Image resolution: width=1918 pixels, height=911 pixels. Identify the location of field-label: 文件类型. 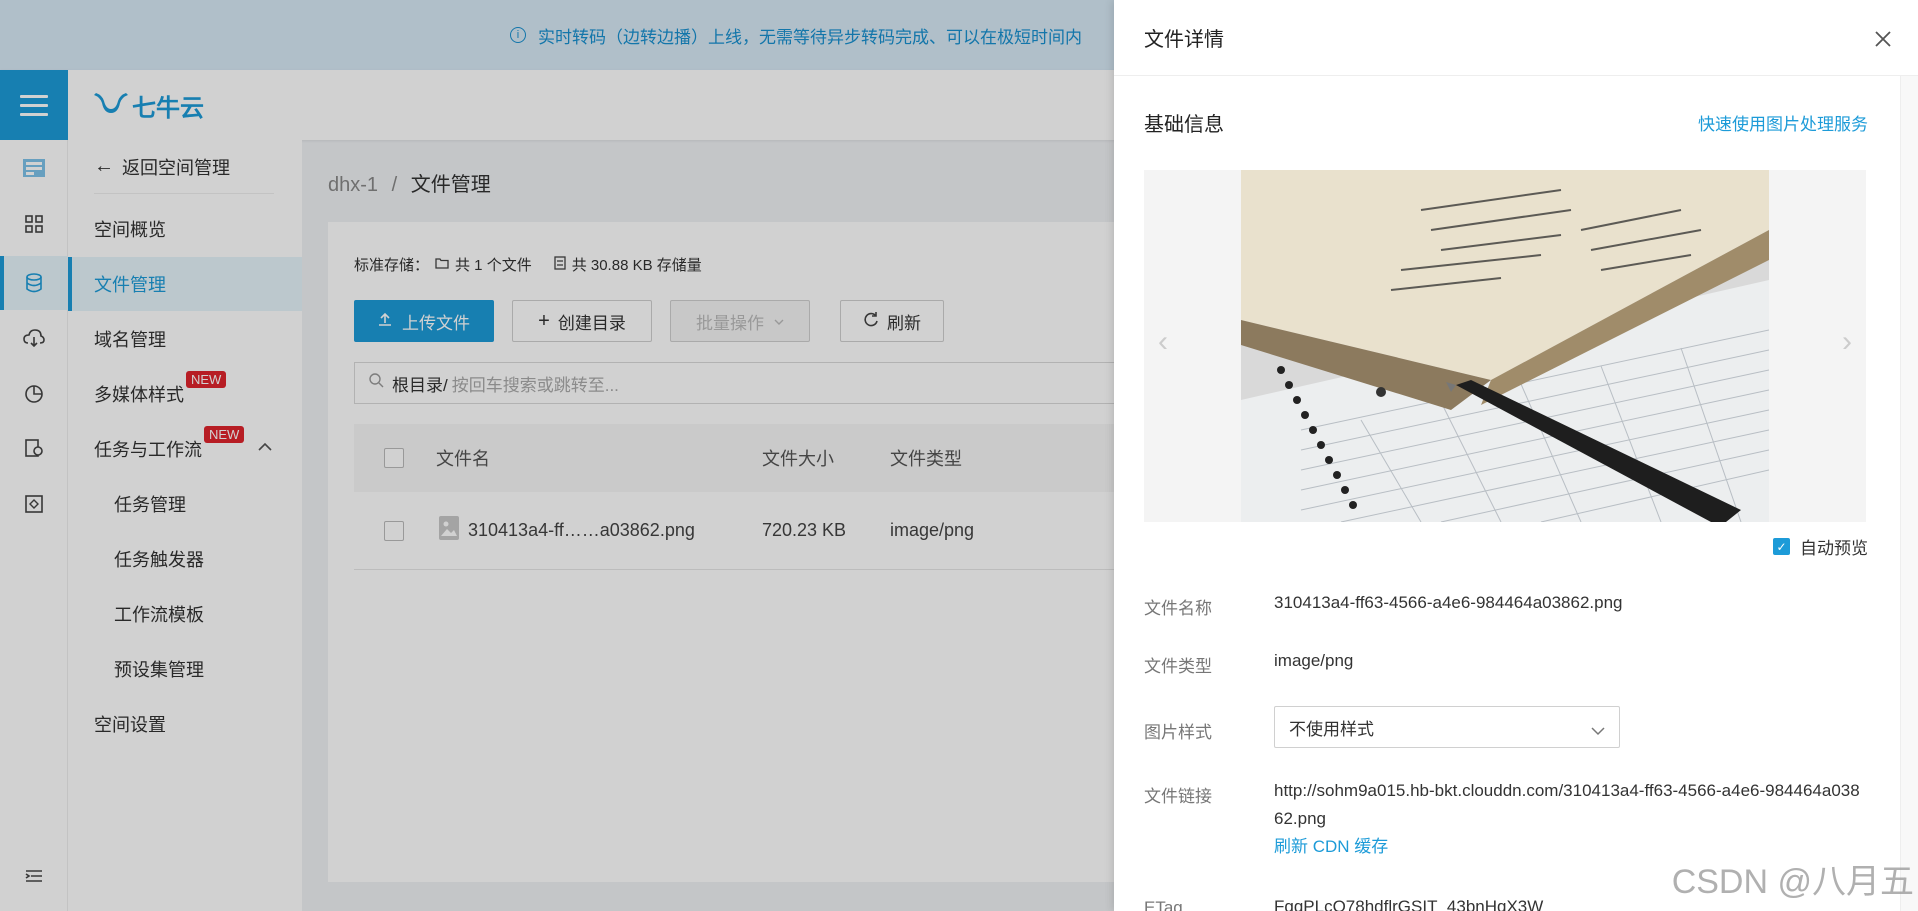
(1178, 666).